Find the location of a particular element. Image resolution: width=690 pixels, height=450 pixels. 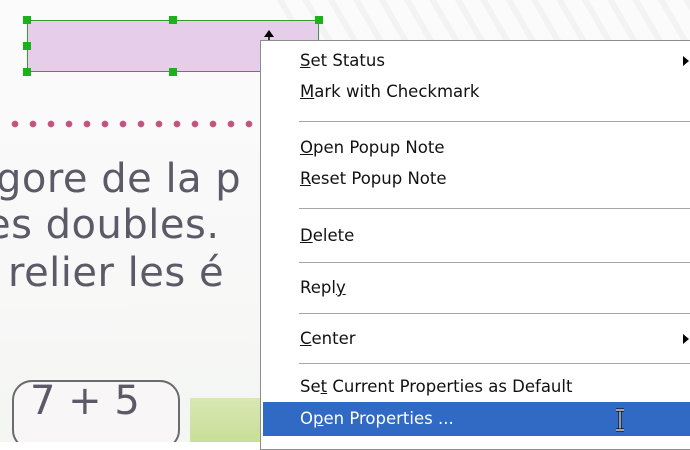

menu-item-set-status: Set Status is located at coordinates (475, 61).